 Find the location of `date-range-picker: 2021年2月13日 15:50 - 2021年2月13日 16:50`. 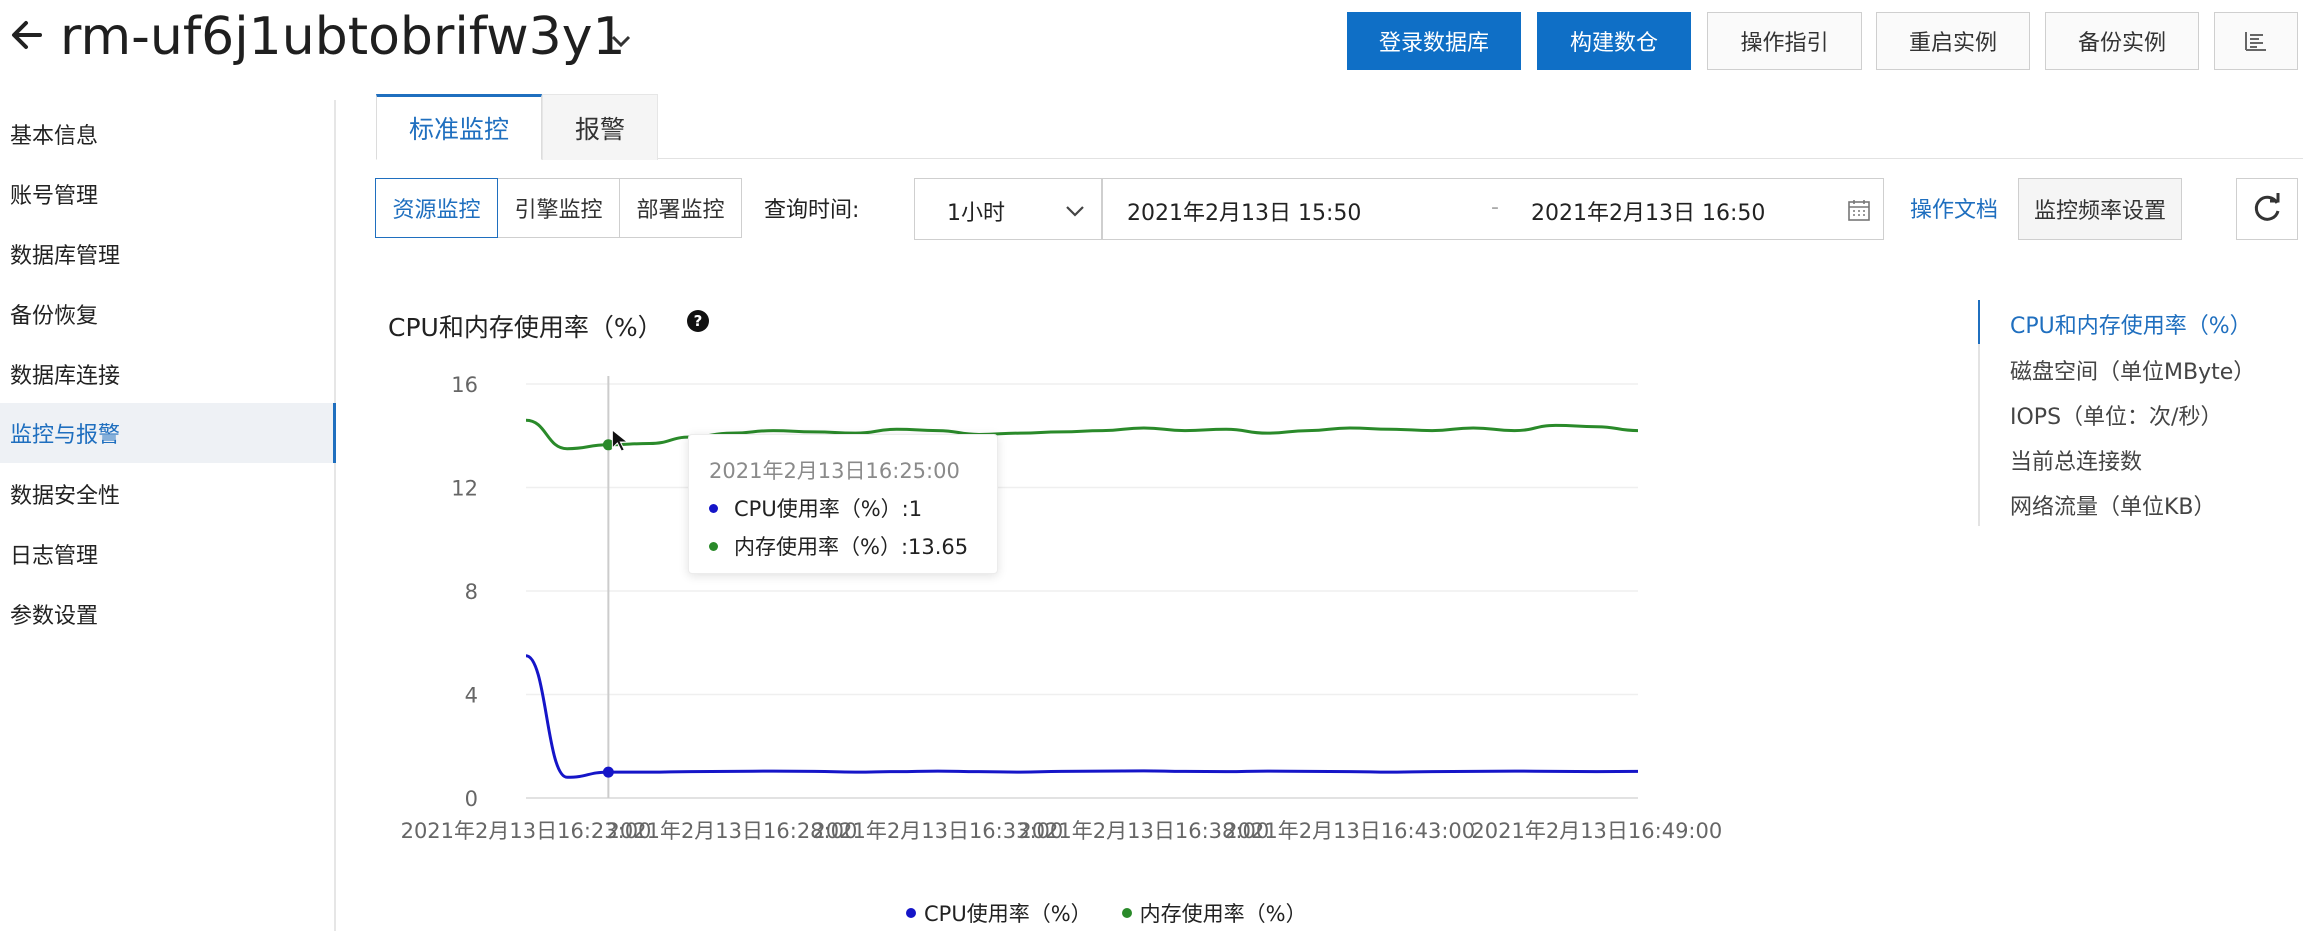

date-range-picker: 2021年2月13日 15:50 - 2021年2月13日 16:50 is located at coordinates (1493, 209).